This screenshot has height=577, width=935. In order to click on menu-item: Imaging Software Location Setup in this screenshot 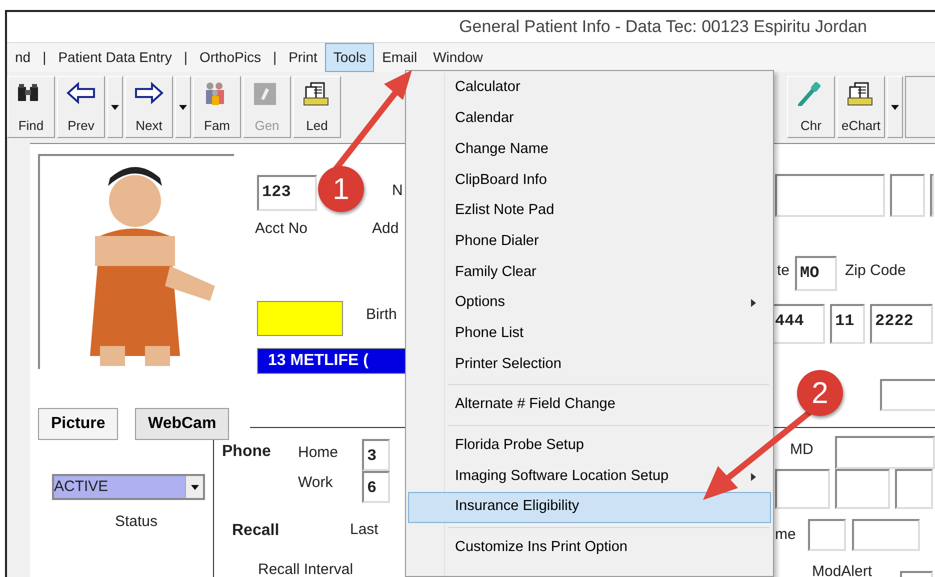, I will do `click(589, 476)`.